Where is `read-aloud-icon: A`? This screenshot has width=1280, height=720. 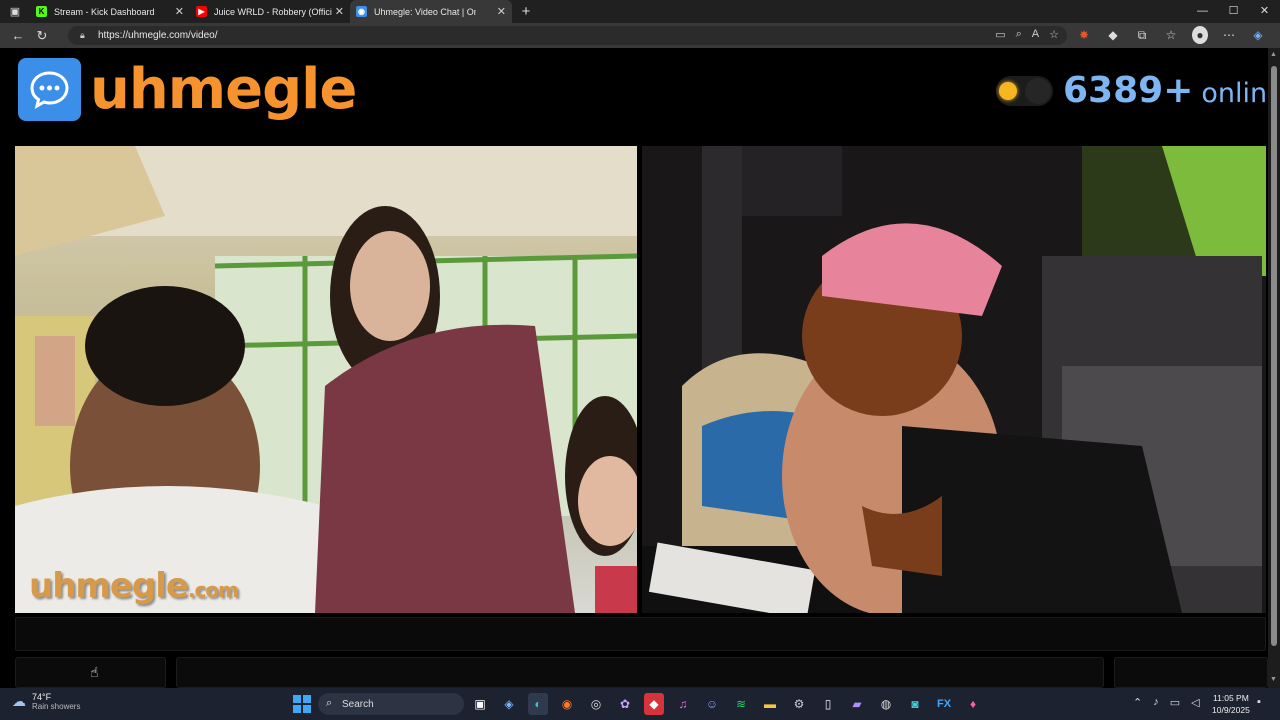
read-aloud-icon: A is located at coordinates (1035, 34).